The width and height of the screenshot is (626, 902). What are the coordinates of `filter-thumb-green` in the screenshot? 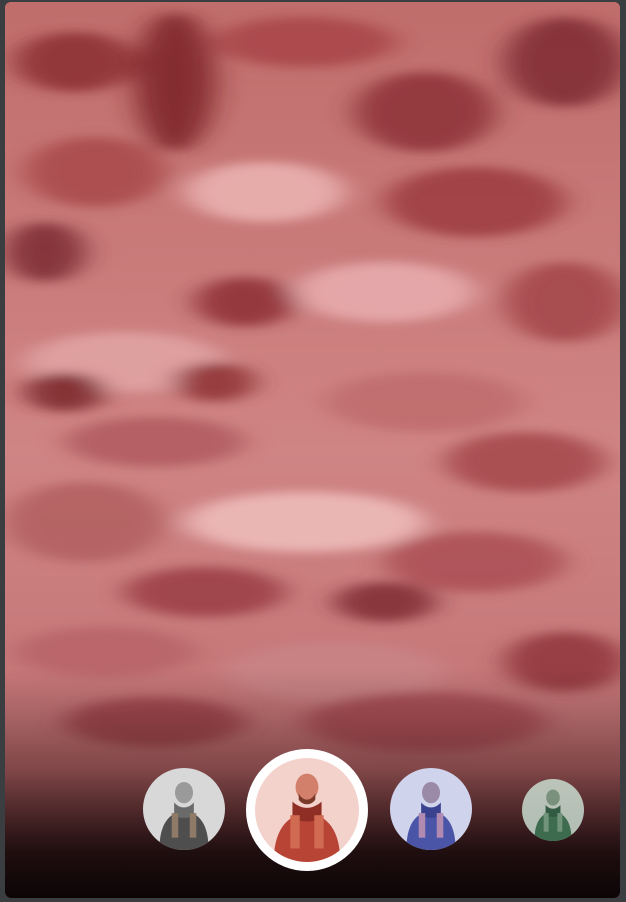 It's located at (553, 810).